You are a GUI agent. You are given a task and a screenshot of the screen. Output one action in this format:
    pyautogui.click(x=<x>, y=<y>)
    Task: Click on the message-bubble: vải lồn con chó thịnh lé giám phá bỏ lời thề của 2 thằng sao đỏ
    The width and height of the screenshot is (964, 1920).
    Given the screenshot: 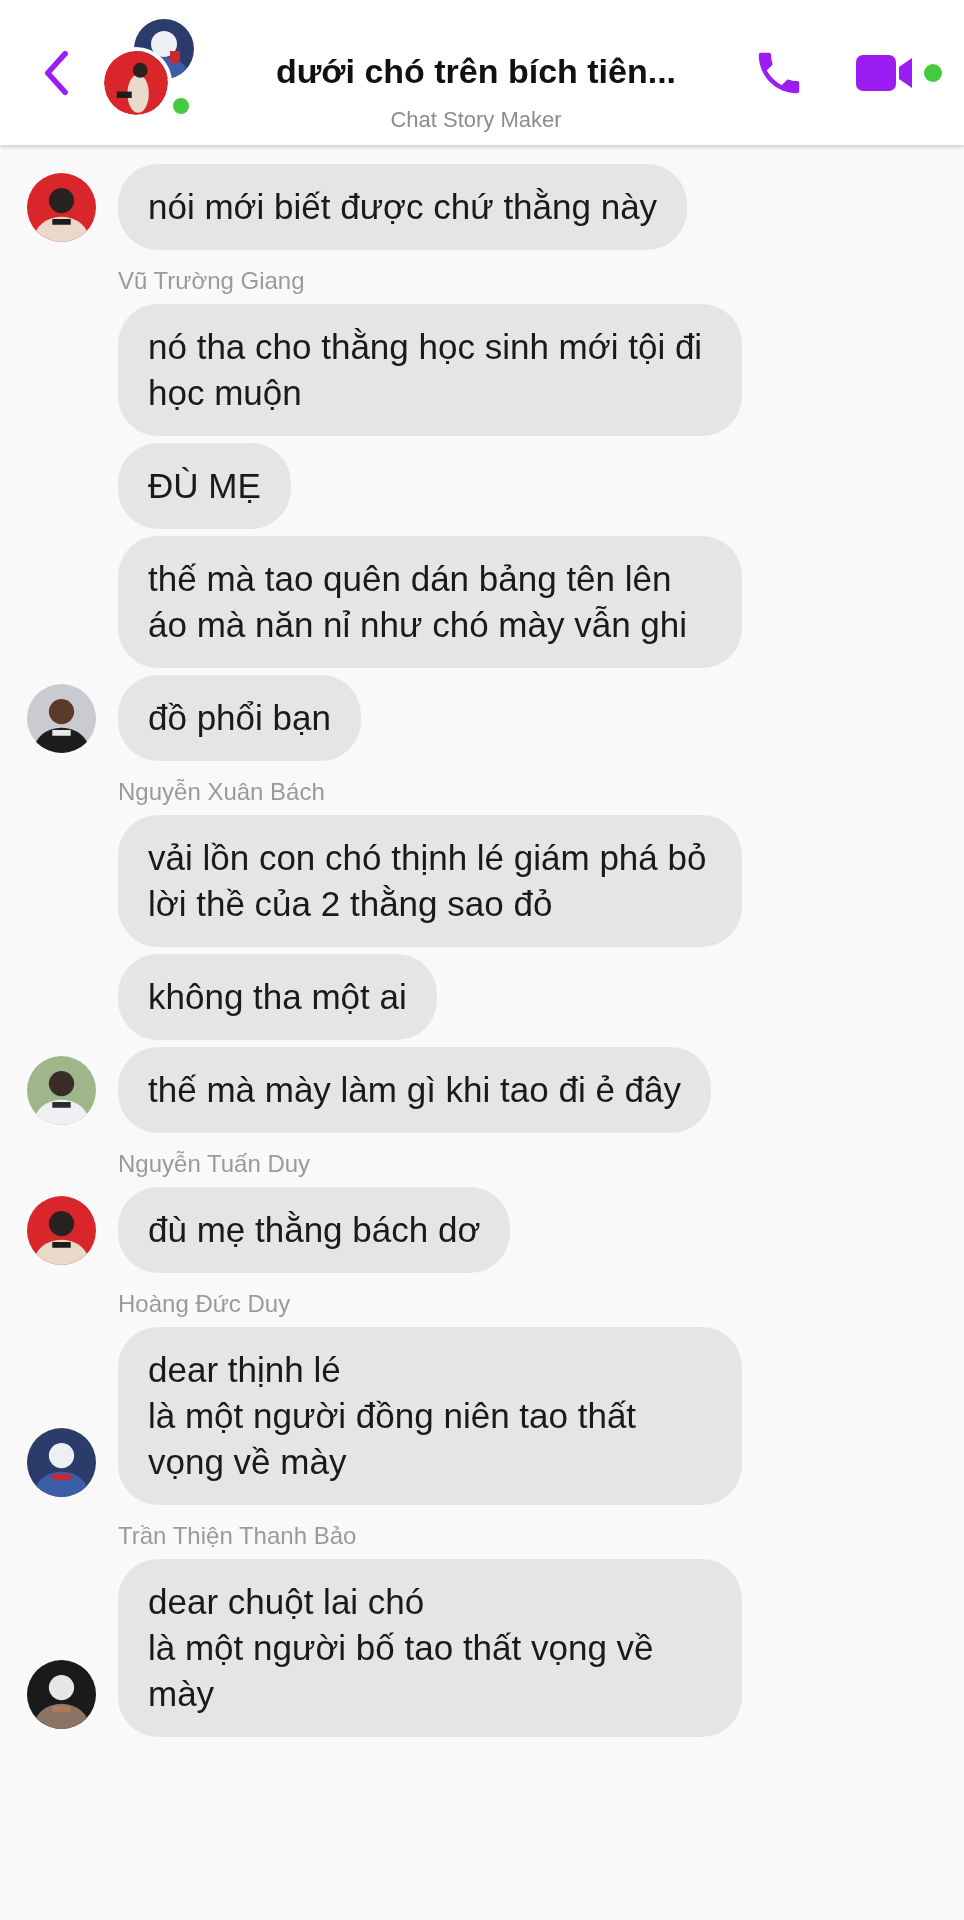 What is the action you would take?
    pyautogui.click(x=430, y=881)
    